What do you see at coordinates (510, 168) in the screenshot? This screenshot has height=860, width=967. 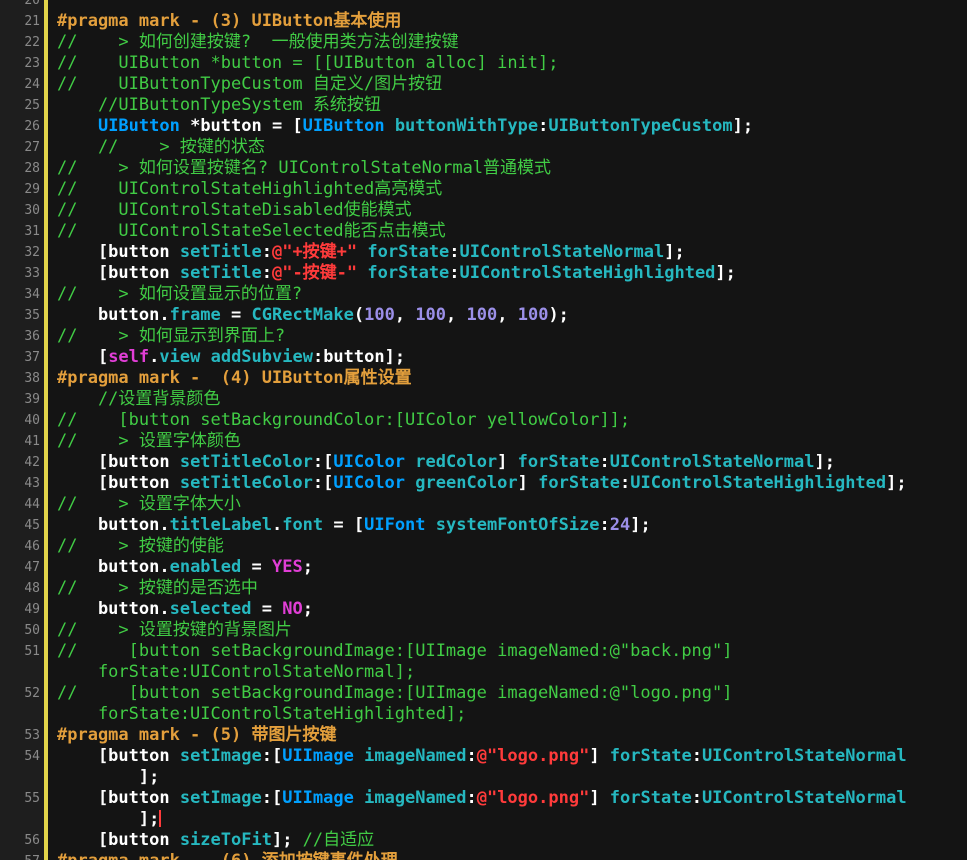 I see `code-text: // > 如何设置按键名? UIControlStateNormal普通模式` at bounding box center [510, 168].